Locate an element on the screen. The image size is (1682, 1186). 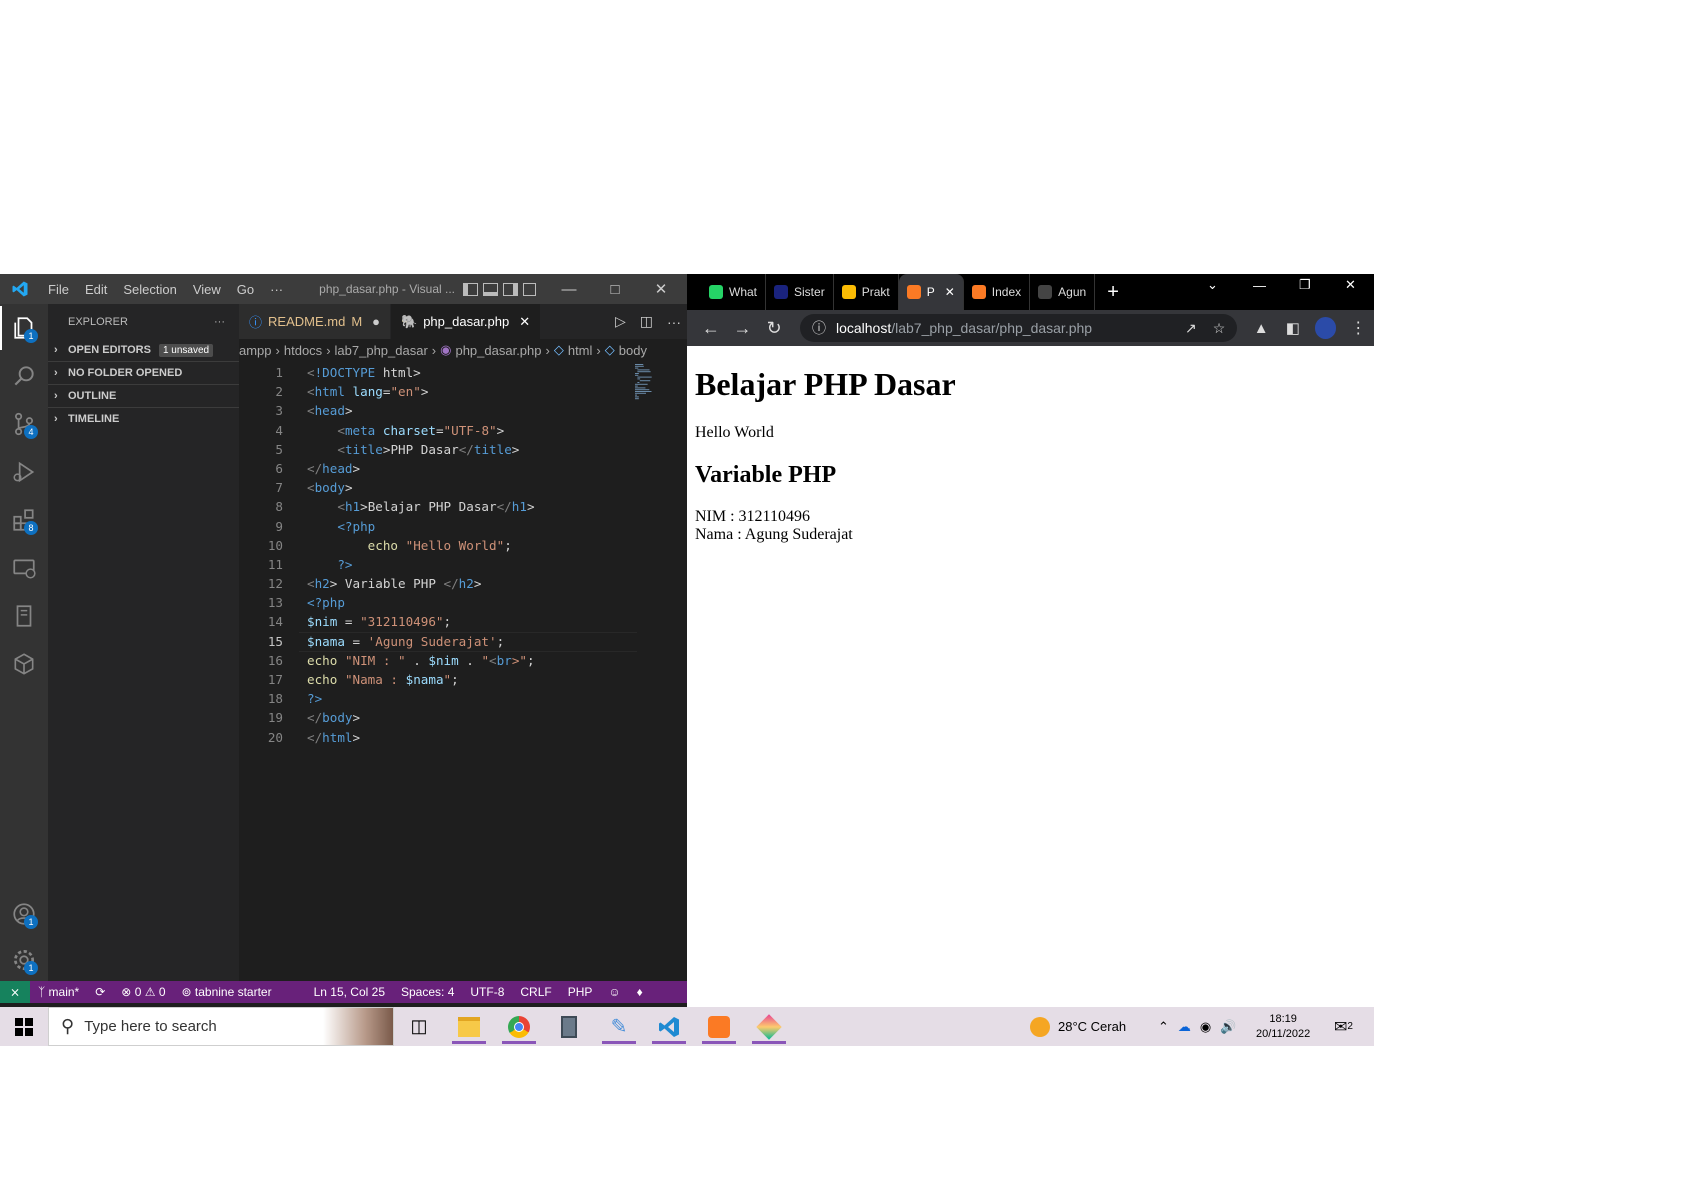
section-outline: › OUTLINE is located at coordinates (143, 395).